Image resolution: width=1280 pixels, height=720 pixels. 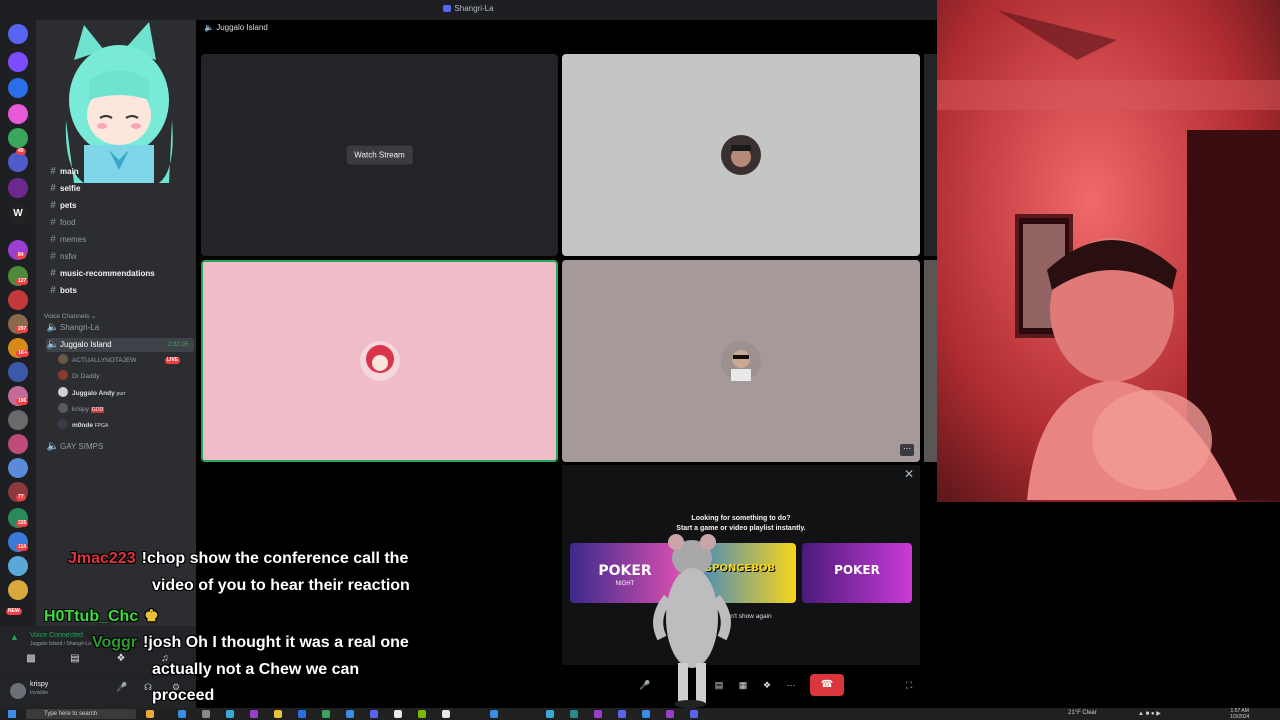 I want to click on stream-tile: Watch Stream, so click(x=379, y=155).